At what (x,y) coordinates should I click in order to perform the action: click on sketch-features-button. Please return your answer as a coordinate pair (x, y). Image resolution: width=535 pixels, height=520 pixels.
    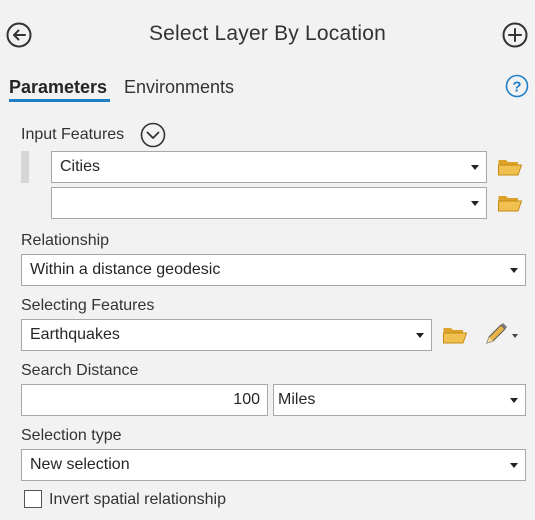
    Looking at the image, I should click on (501, 335).